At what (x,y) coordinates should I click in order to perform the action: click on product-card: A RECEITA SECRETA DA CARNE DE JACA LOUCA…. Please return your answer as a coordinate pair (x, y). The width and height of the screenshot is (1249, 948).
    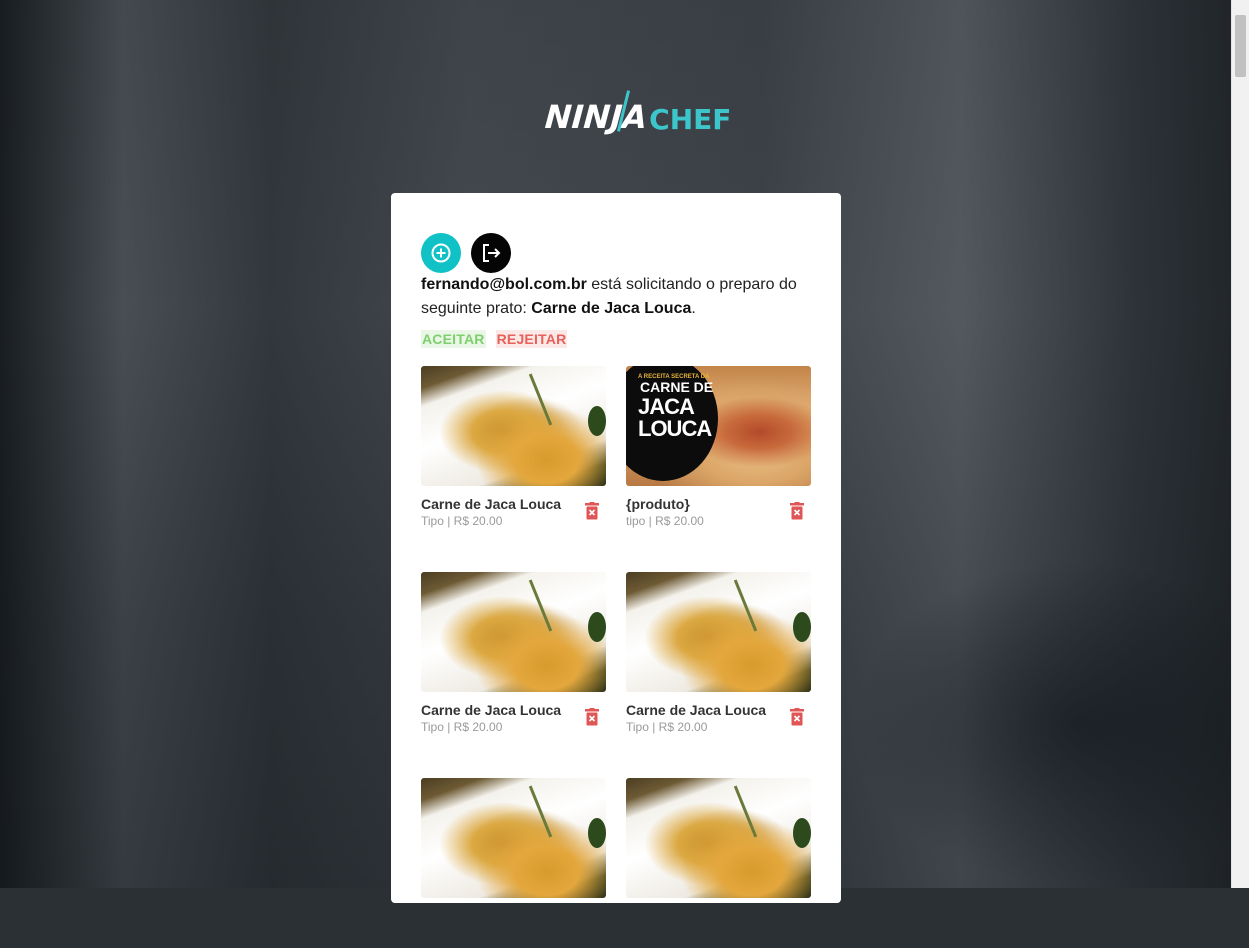
    Looking at the image, I should click on (718, 451).